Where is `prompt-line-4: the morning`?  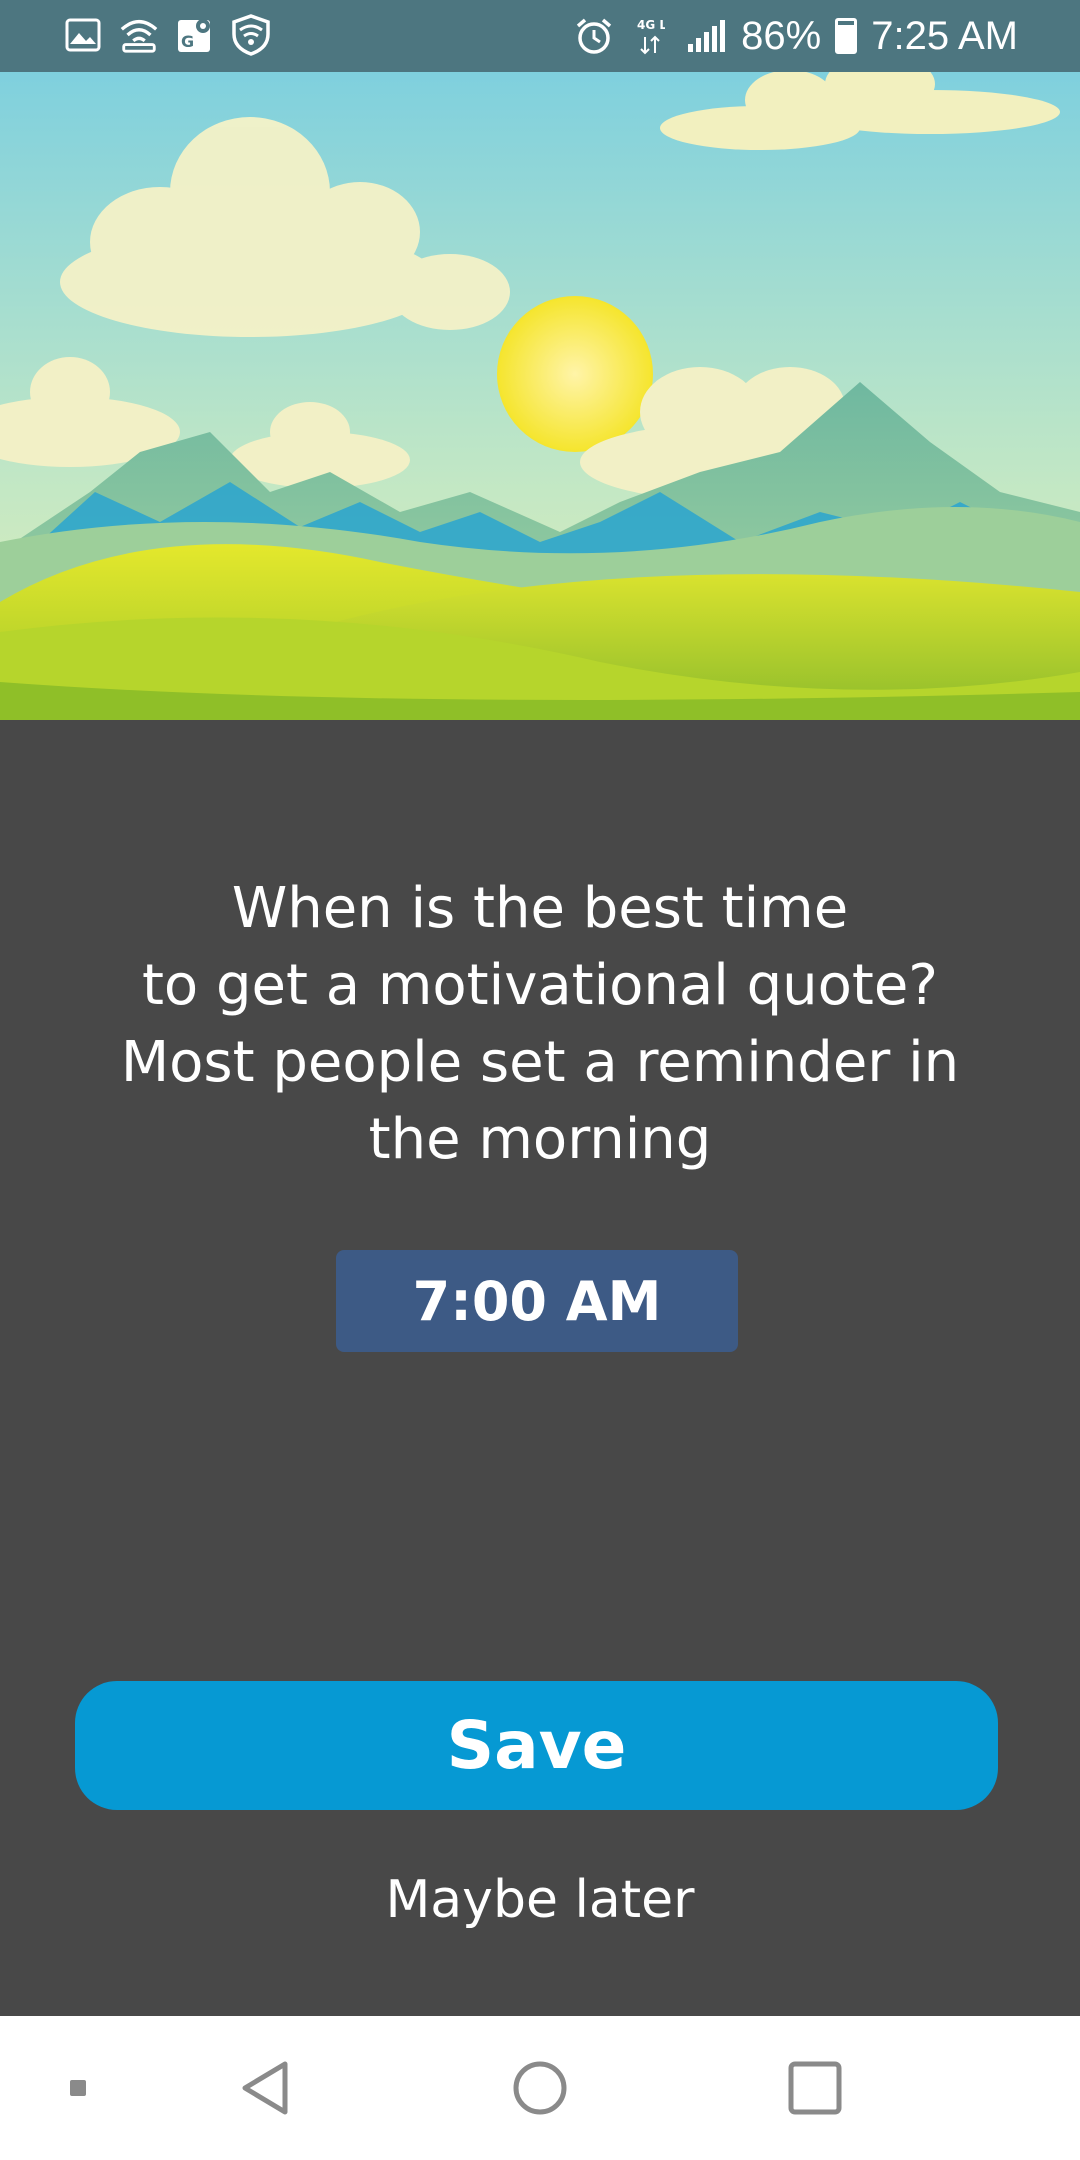
prompt-line-4: the morning is located at coordinates (540, 1139).